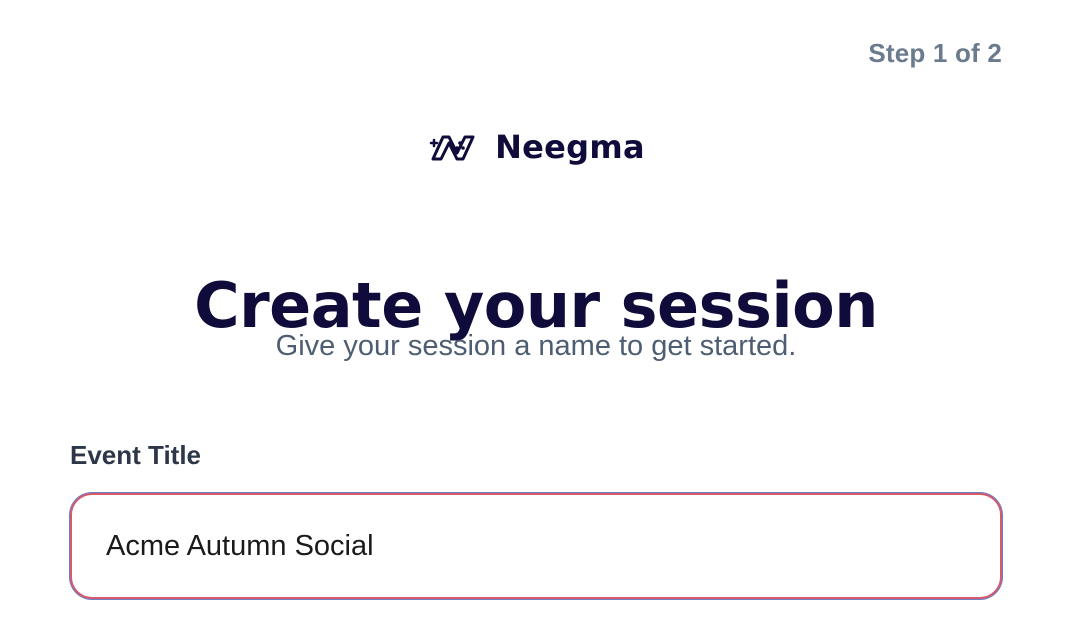 This screenshot has width=1072, height=636. What do you see at coordinates (570, 147) in the screenshot?
I see `brand-name: Neegma` at bounding box center [570, 147].